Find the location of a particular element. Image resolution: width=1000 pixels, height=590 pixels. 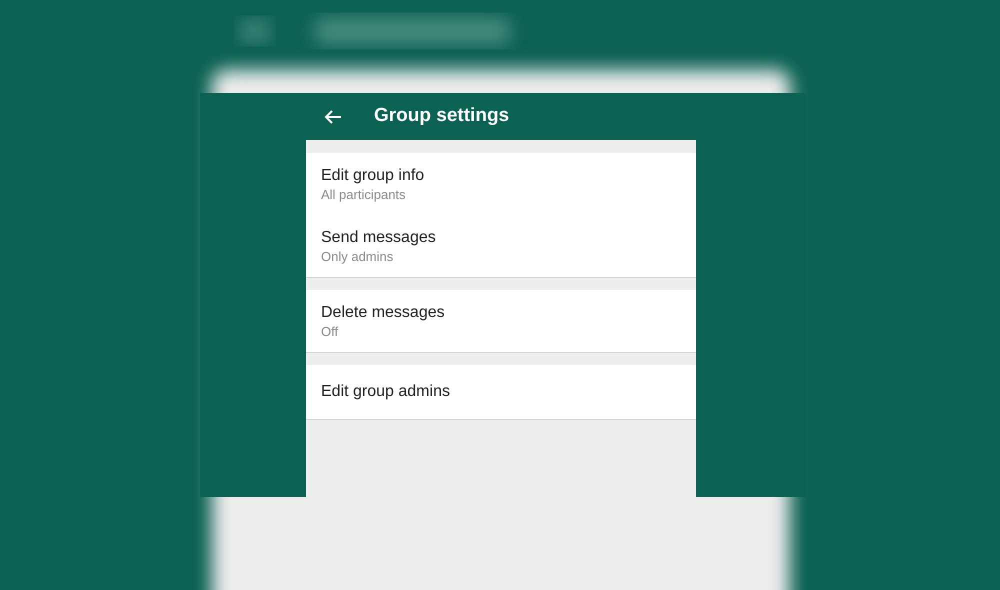

screen-title: Group settings is located at coordinates (442, 116).